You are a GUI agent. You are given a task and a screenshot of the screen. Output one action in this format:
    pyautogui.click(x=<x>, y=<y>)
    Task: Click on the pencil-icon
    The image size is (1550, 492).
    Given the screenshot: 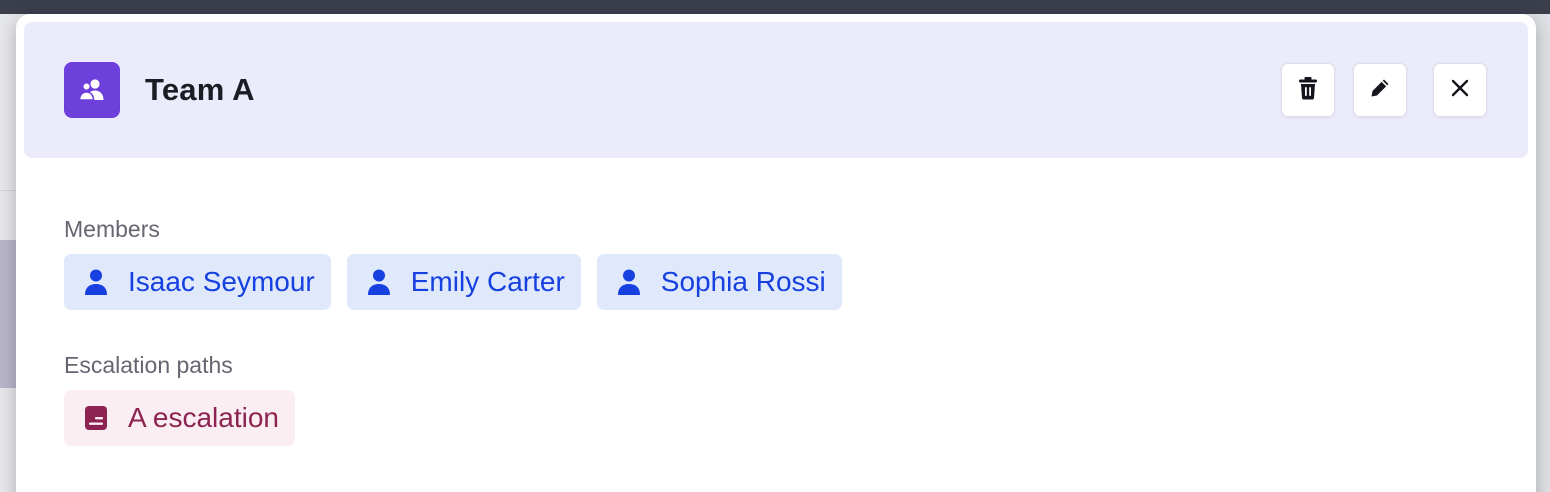 What is the action you would take?
    pyautogui.click(x=1380, y=90)
    